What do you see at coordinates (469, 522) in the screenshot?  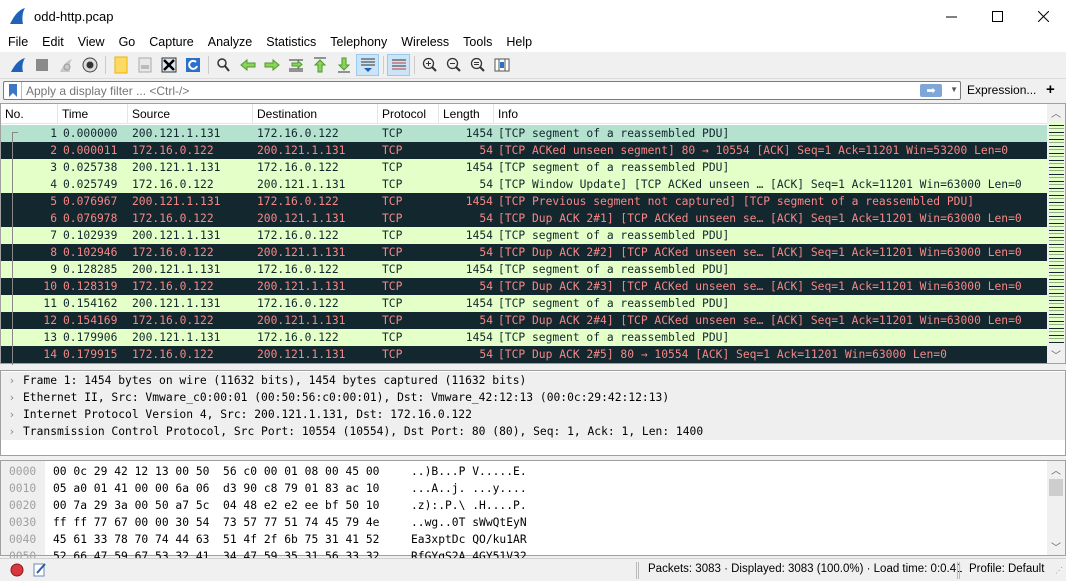 I see `byte-ascii: ..wg..0T sWwQtEyN` at bounding box center [469, 522].